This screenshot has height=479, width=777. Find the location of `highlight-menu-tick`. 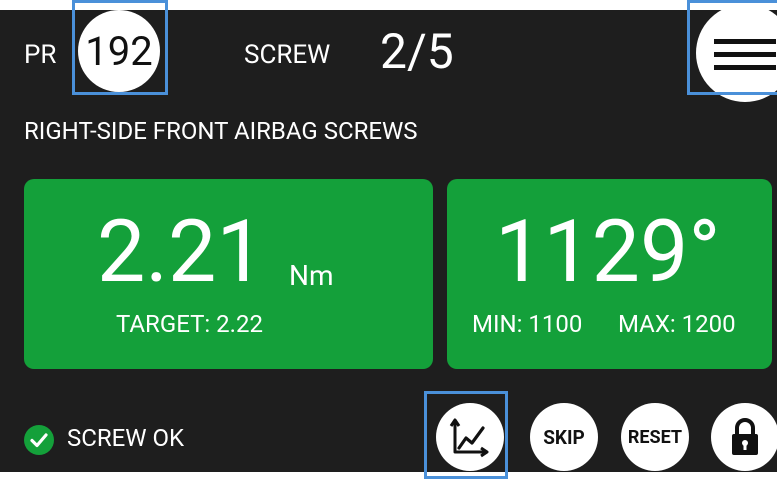

highlight-menu-tick is located at coordinates (736, 1).